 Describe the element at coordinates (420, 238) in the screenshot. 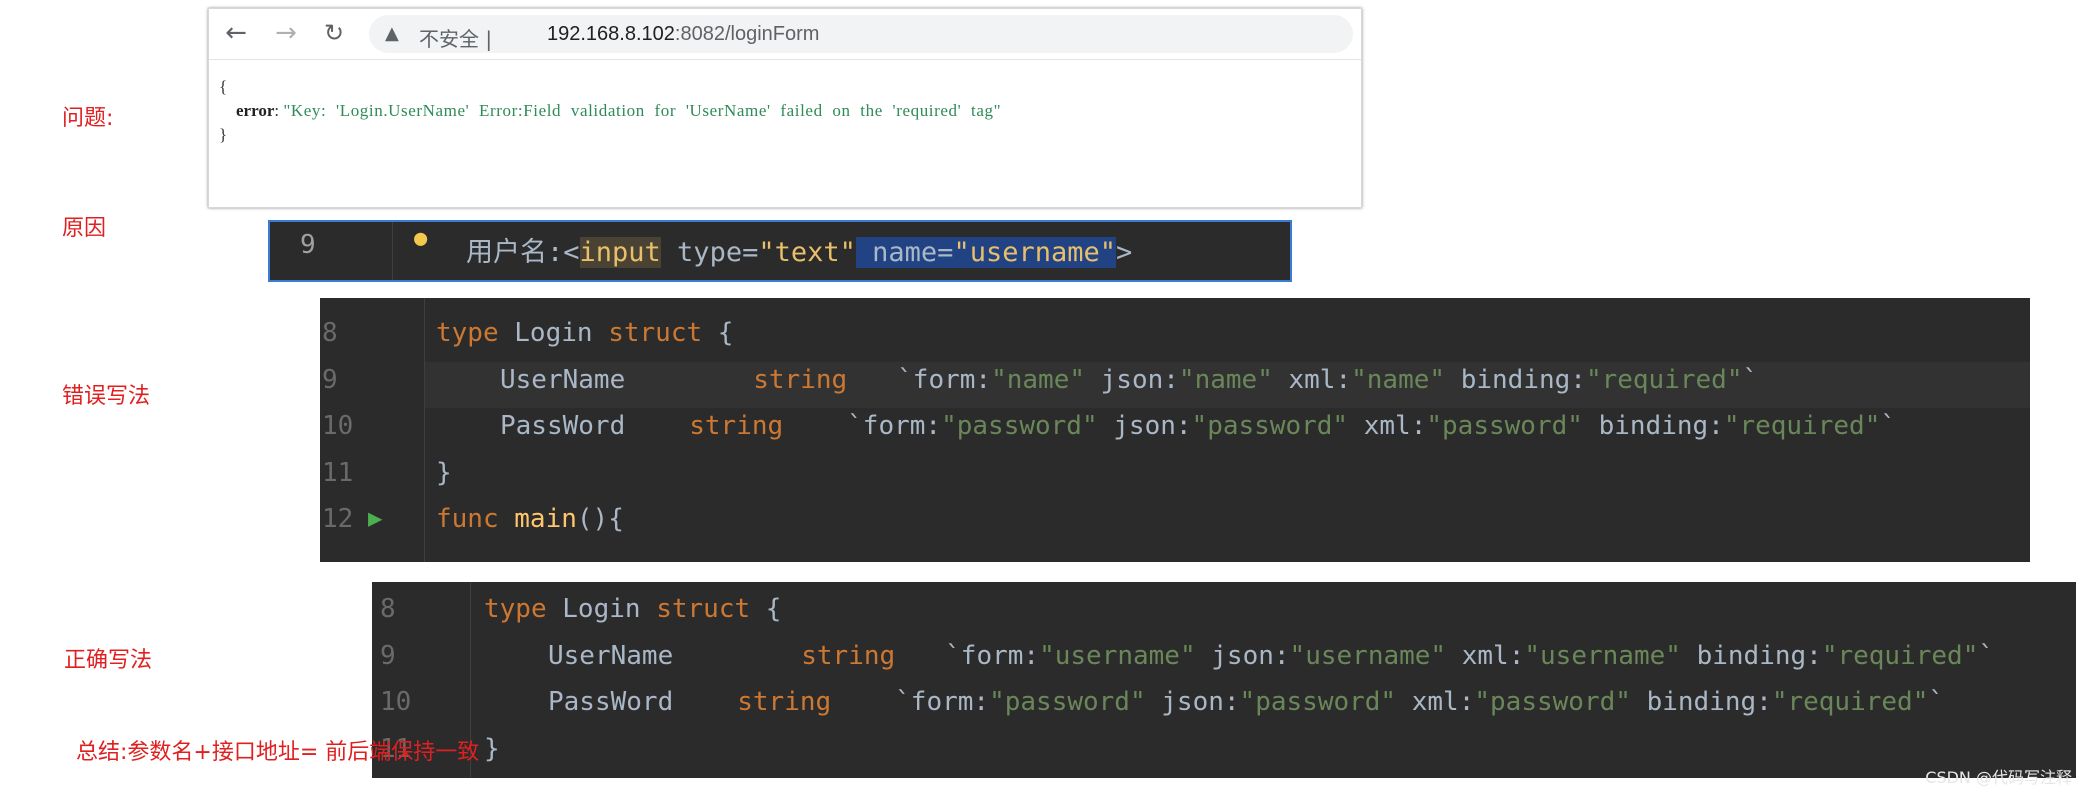

I see `lightbulb-icon: ●` at that location.